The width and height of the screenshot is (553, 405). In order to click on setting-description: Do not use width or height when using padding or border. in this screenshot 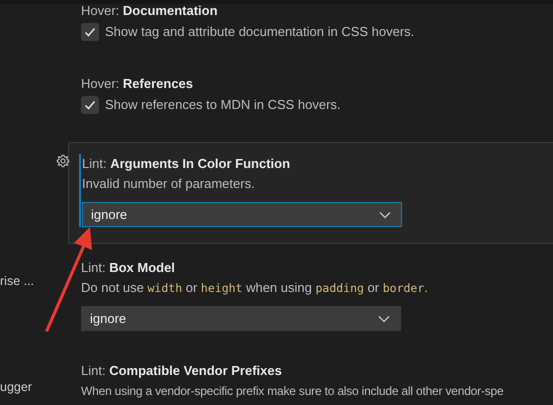, I will do `click(255, 288)`.